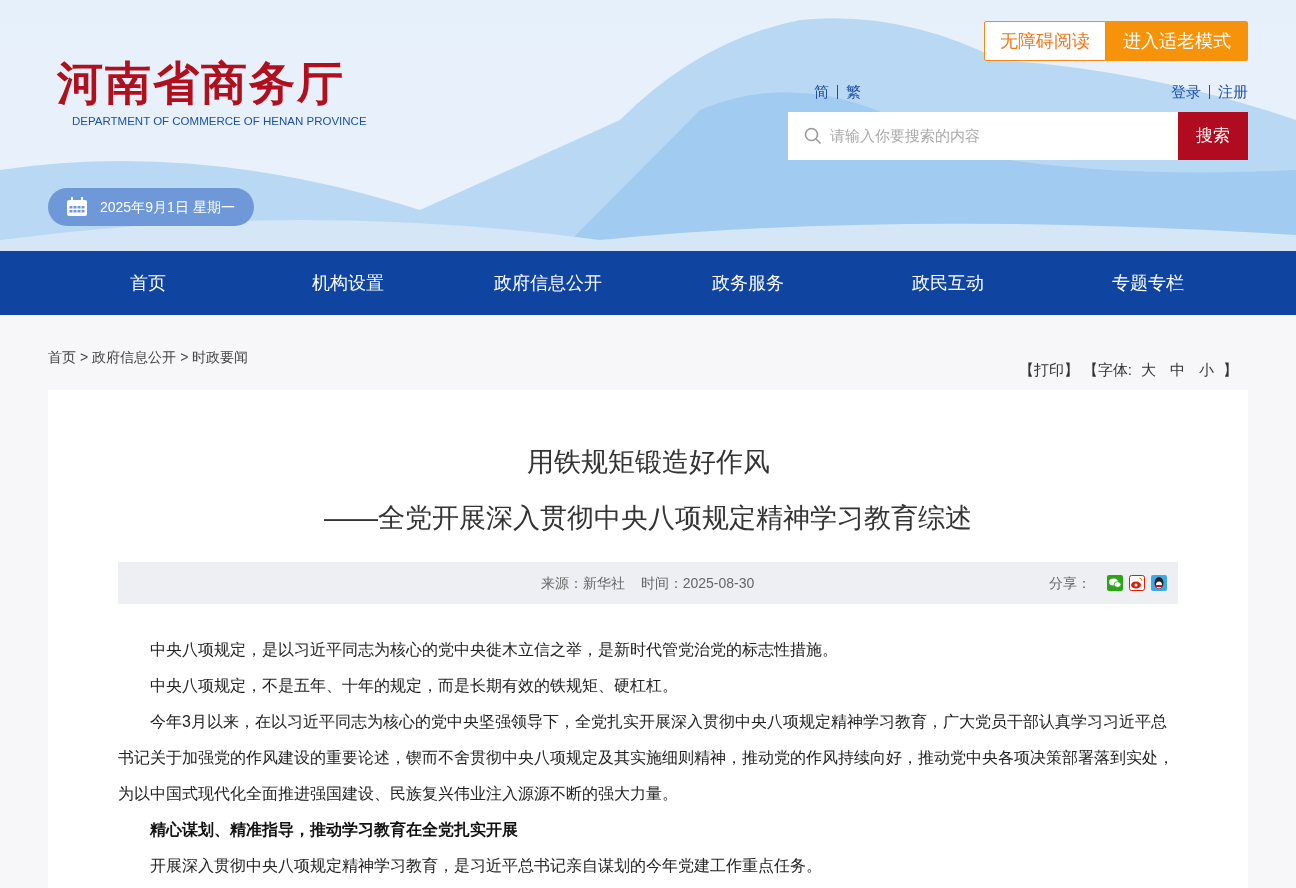 This screenshot has width=1296, height=888. I want to click on nav-item: 专题专栏, so click(1148, 283).